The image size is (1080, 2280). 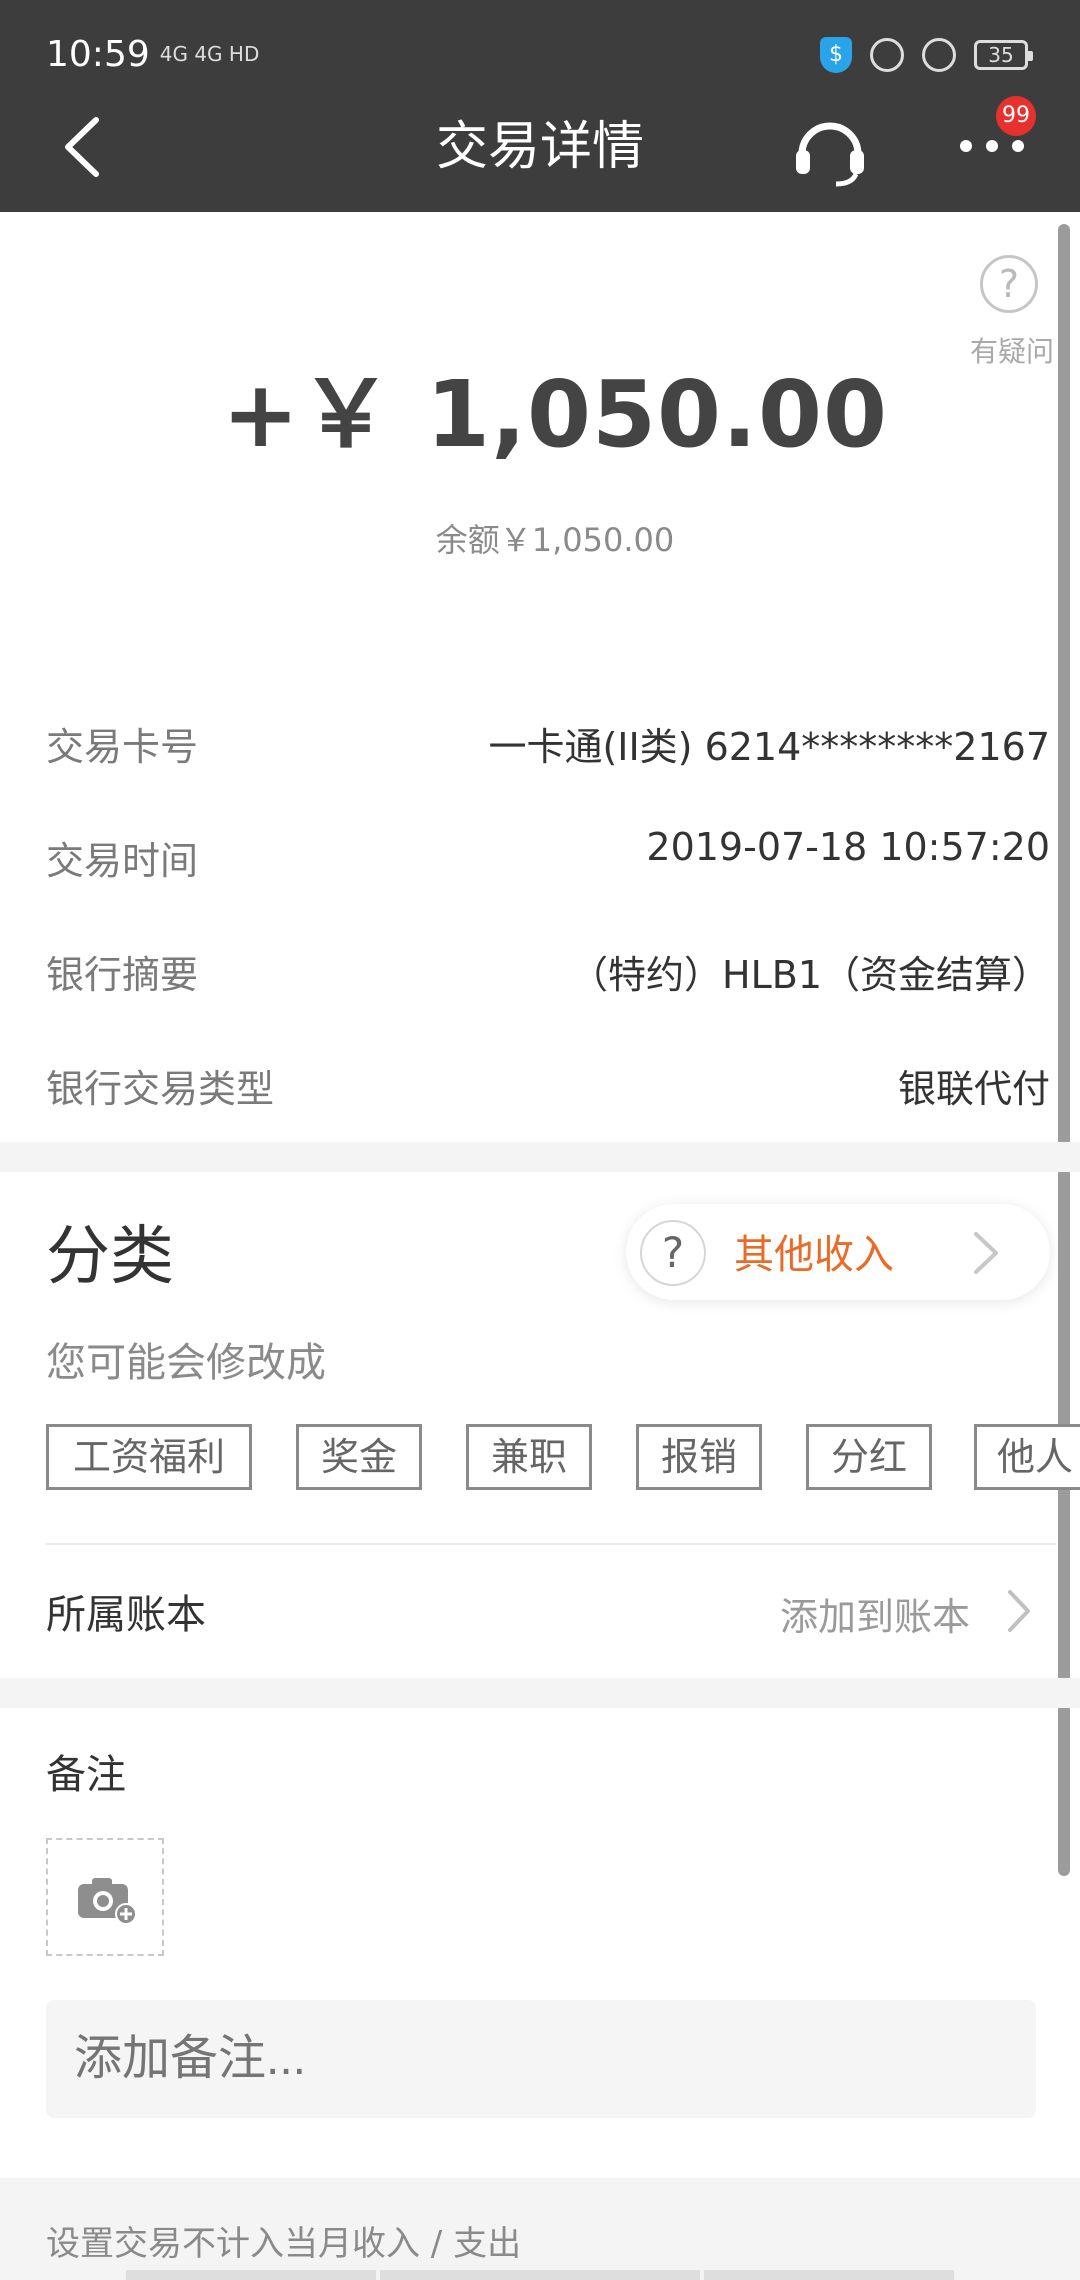 I want to click on detail-value-type: 银联代付, so click(x=973, y=1089).